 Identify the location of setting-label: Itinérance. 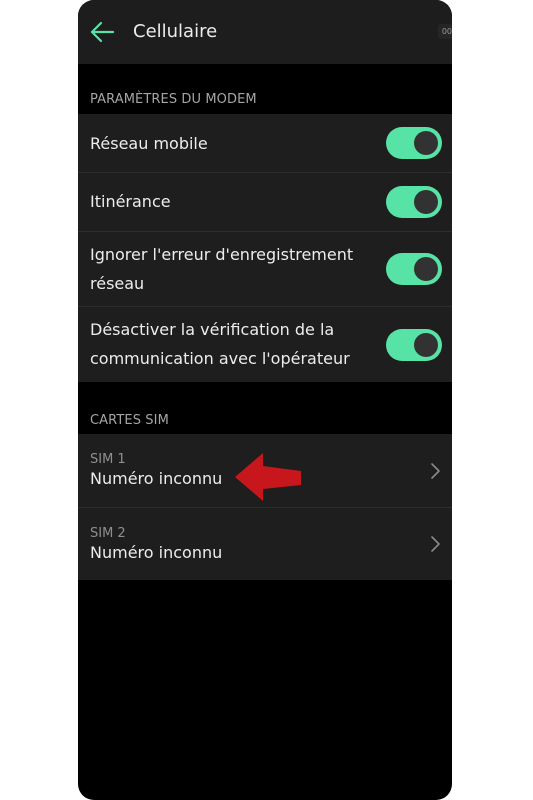
(130, 201).